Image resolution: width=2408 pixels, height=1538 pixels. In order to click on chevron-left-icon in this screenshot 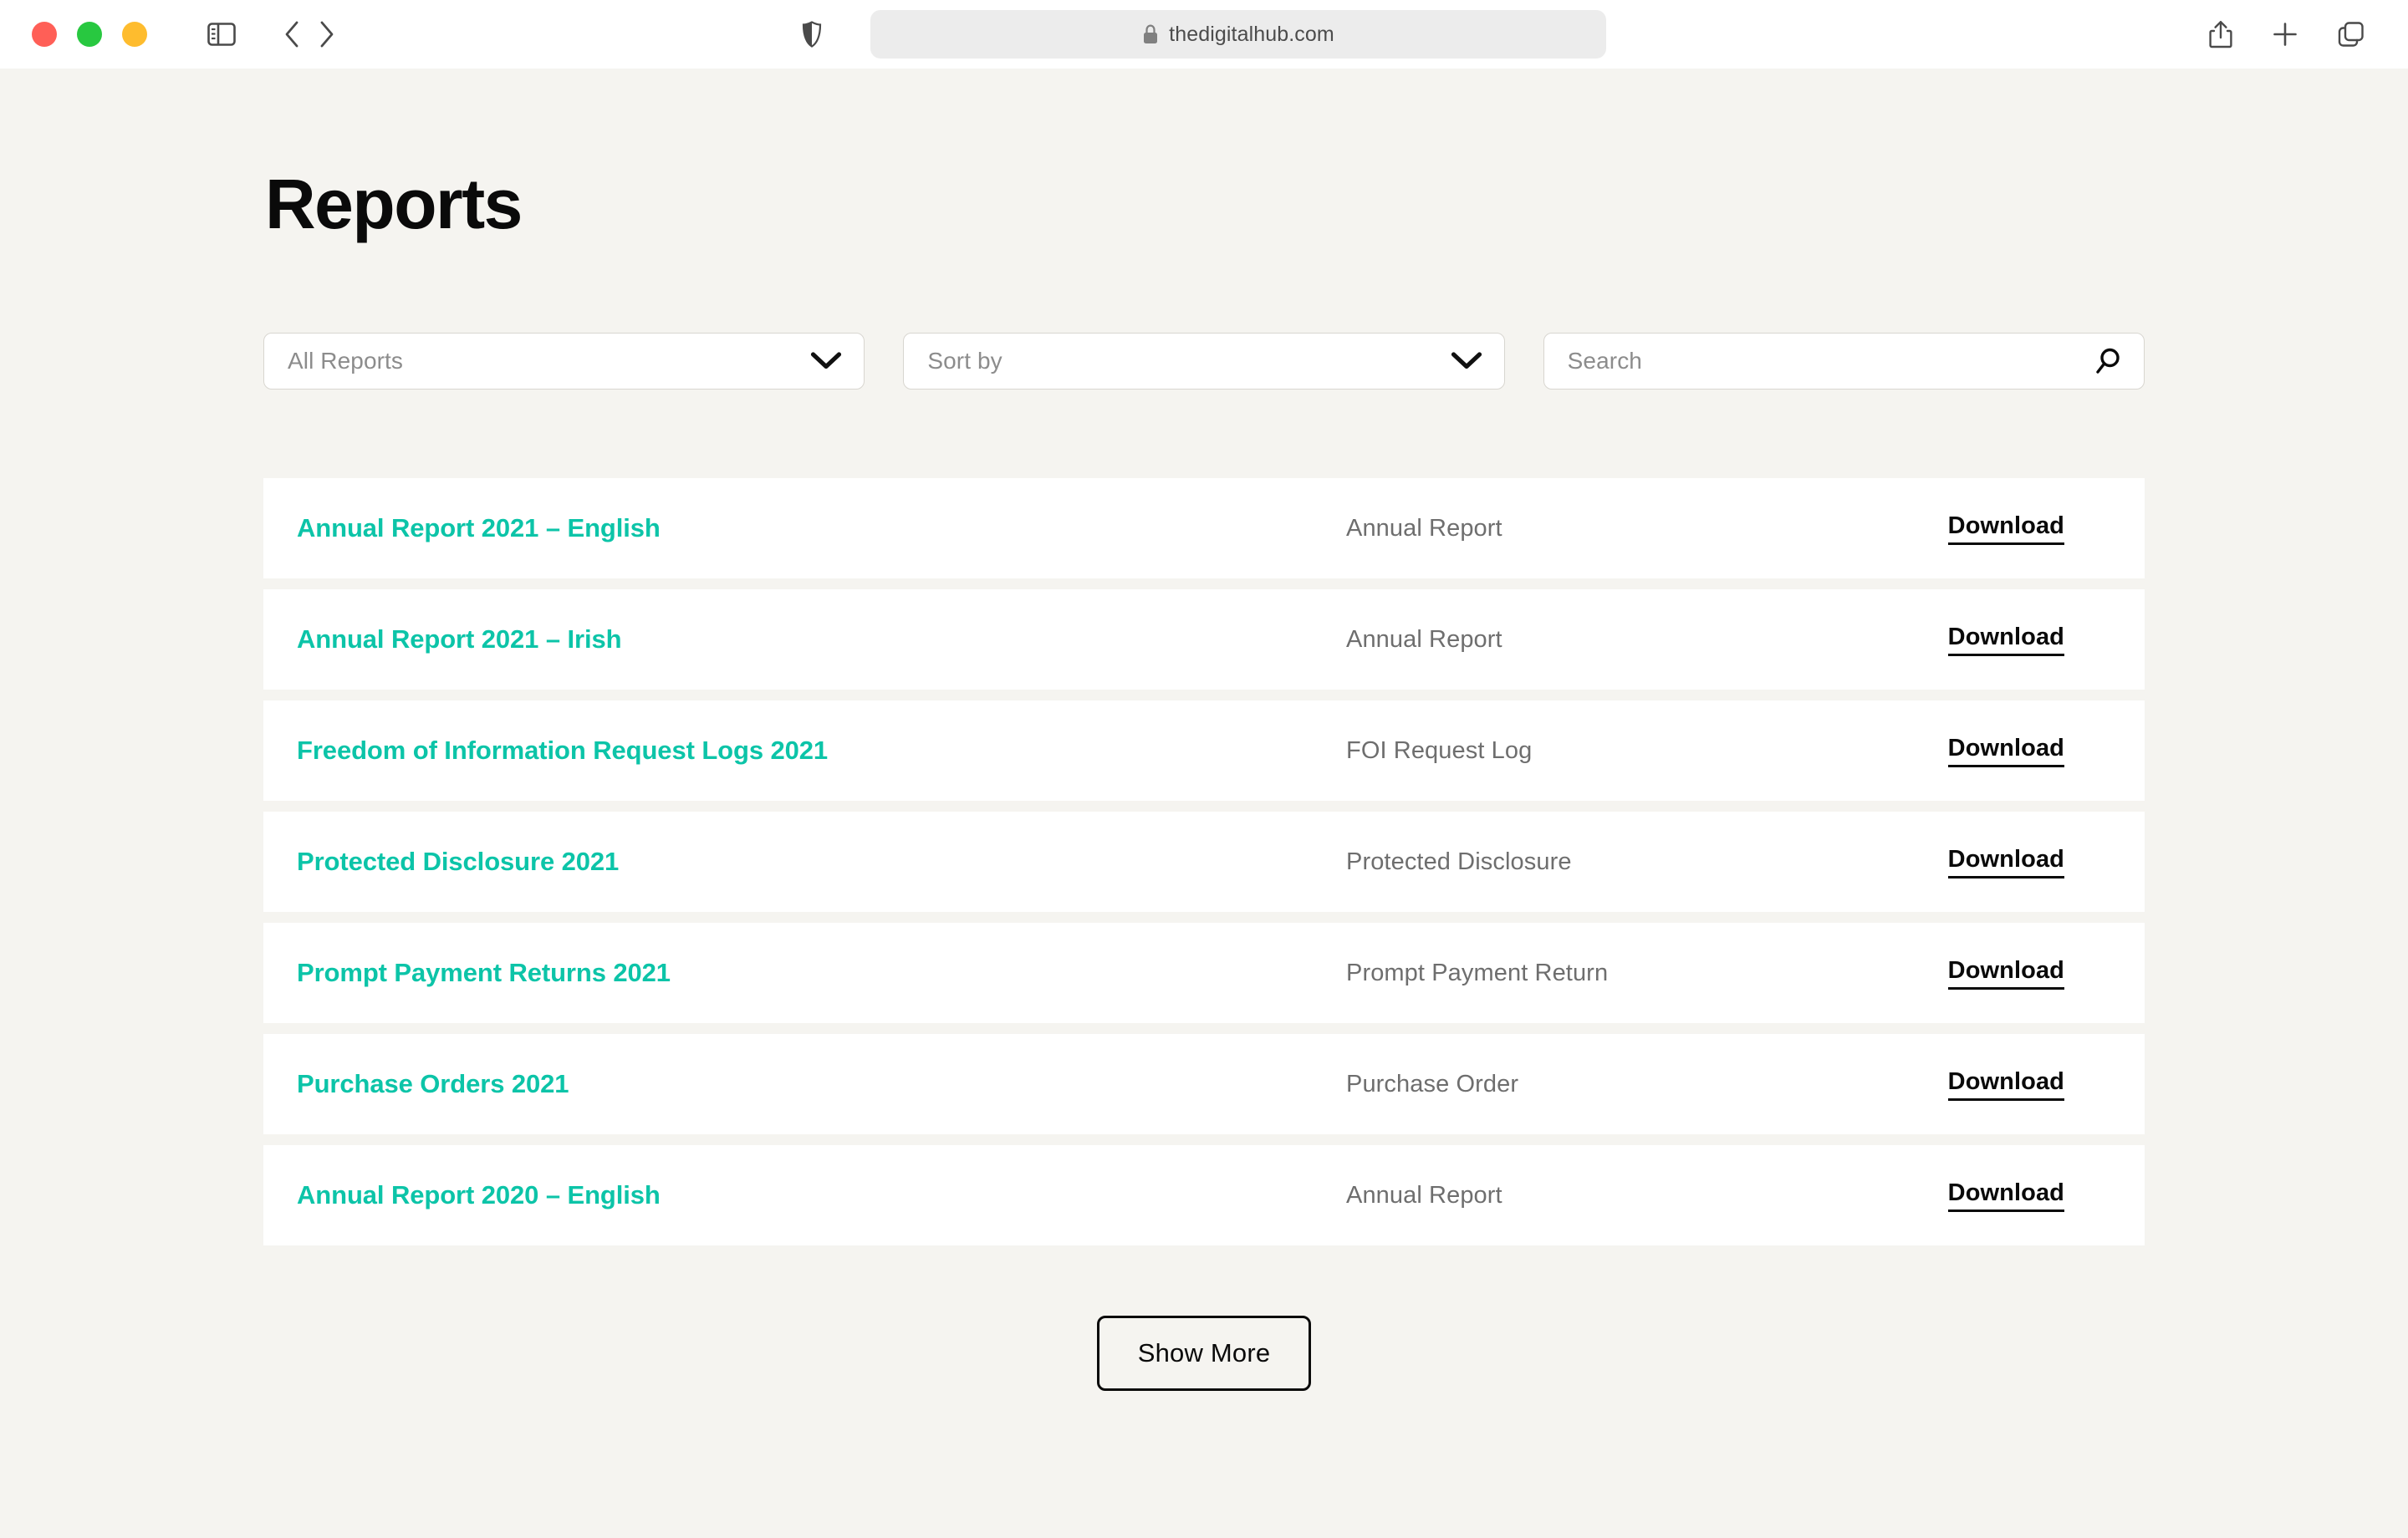, I will do `click(292, 35)`.